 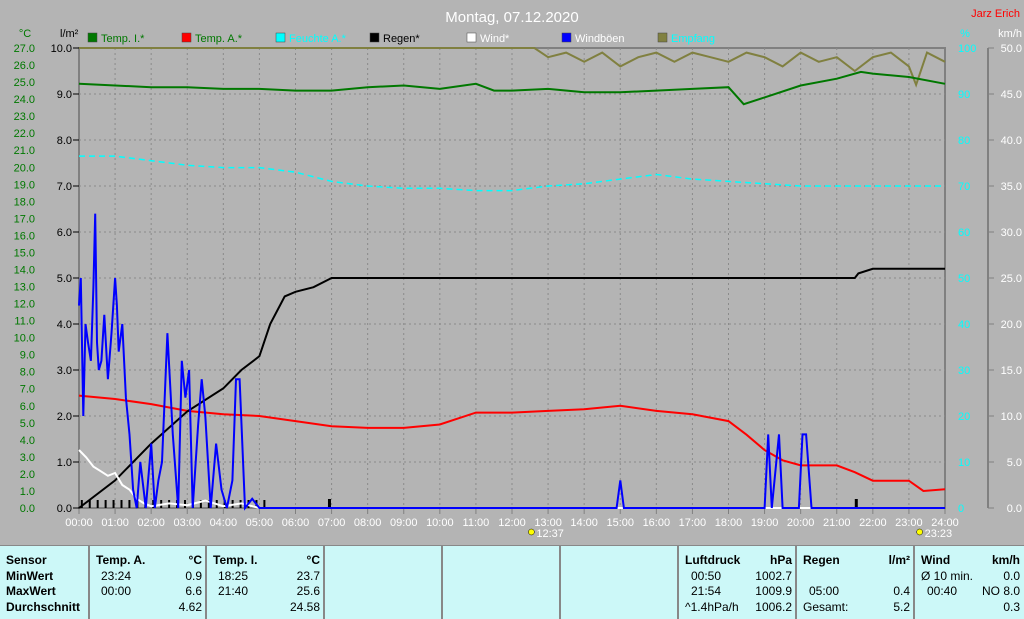 What do you see at coordinates (193, 575) in the screenshot?
I see `temp-a-min: 0.9` at bounding box center [193, 575].